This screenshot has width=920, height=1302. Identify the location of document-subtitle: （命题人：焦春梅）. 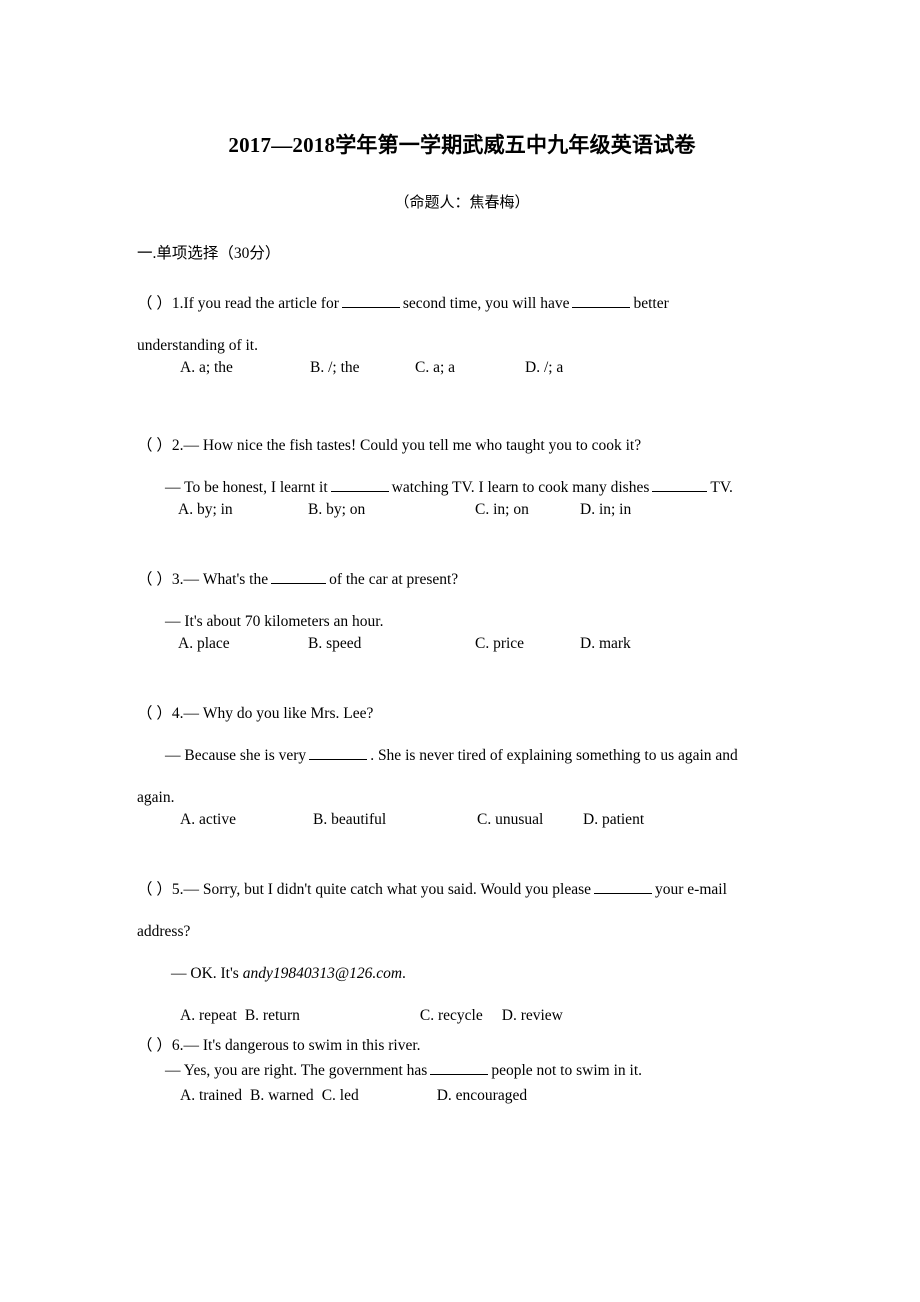
(462, 203).